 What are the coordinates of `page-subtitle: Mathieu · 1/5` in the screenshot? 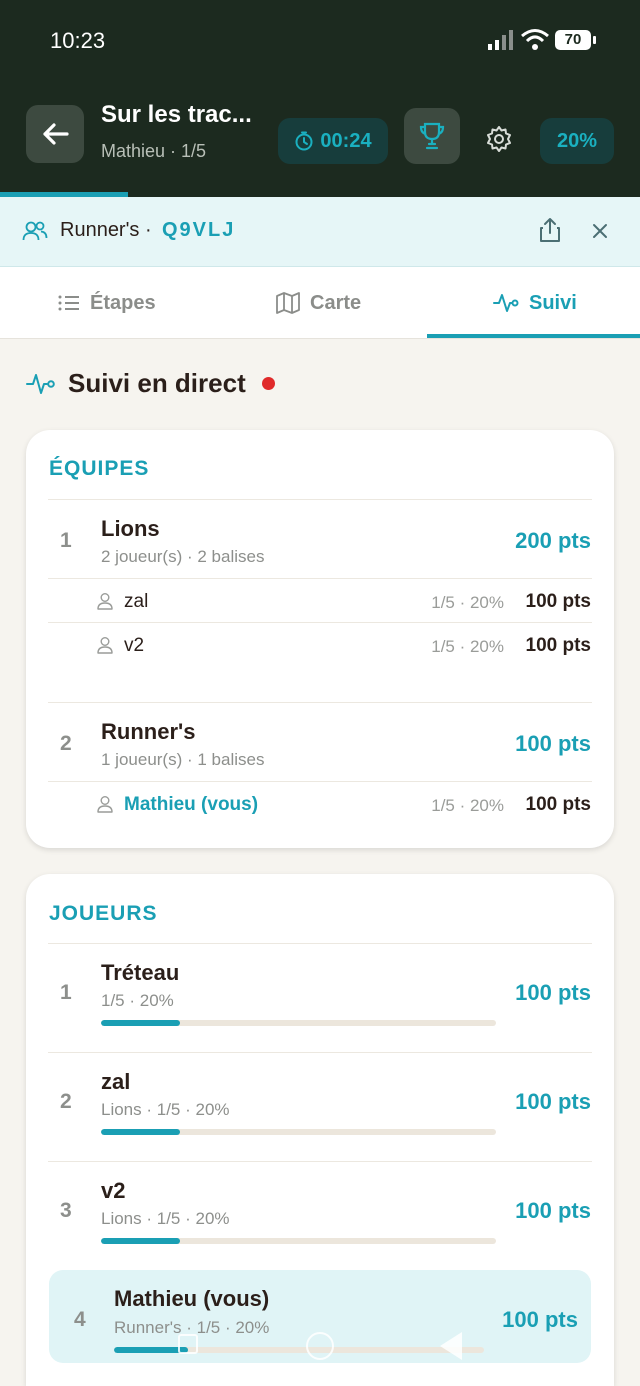 It's located at (154, 151).